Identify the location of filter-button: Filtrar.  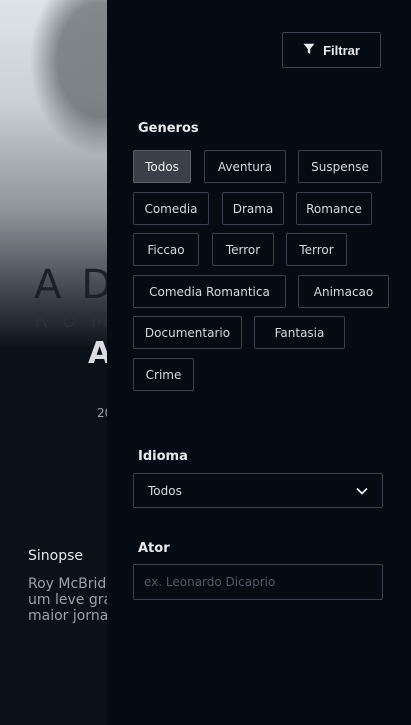
(331, 50).